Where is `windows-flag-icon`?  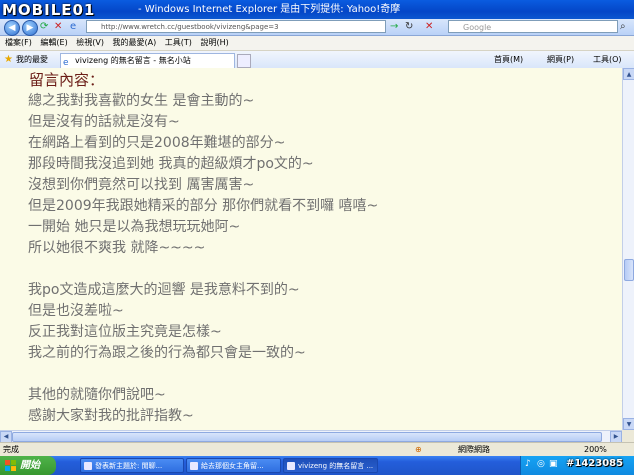
windows-flag-icon is located at coordinates (10, 465).